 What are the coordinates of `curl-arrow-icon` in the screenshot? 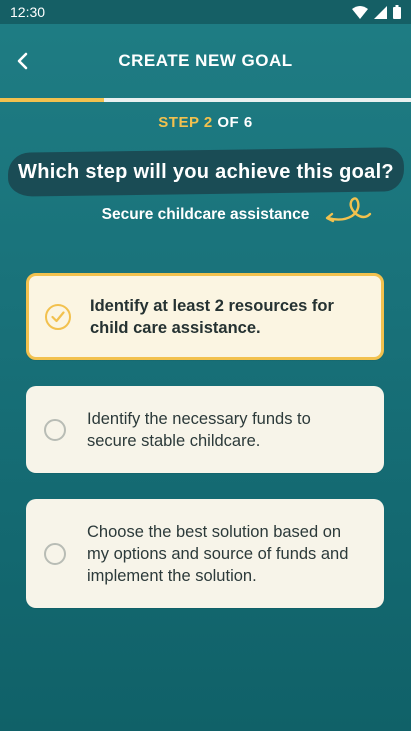 It's located at (348, 210).